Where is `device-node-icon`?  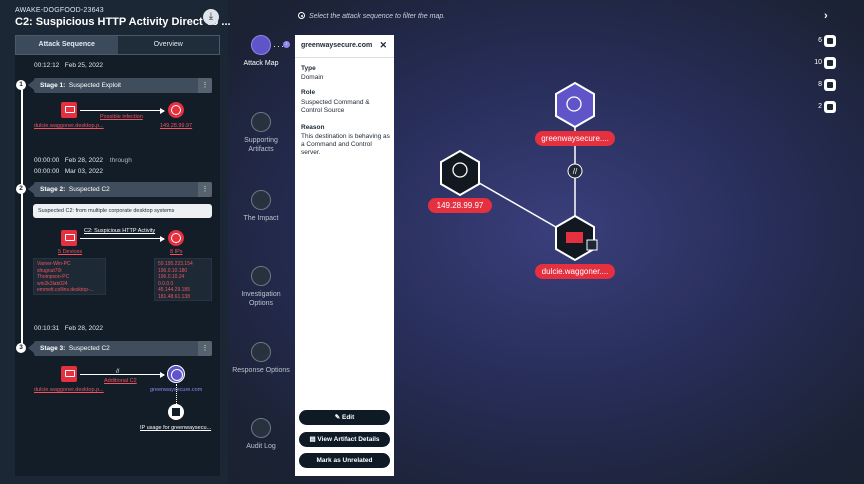 device-node-icon is located at coordinates (575, 238).